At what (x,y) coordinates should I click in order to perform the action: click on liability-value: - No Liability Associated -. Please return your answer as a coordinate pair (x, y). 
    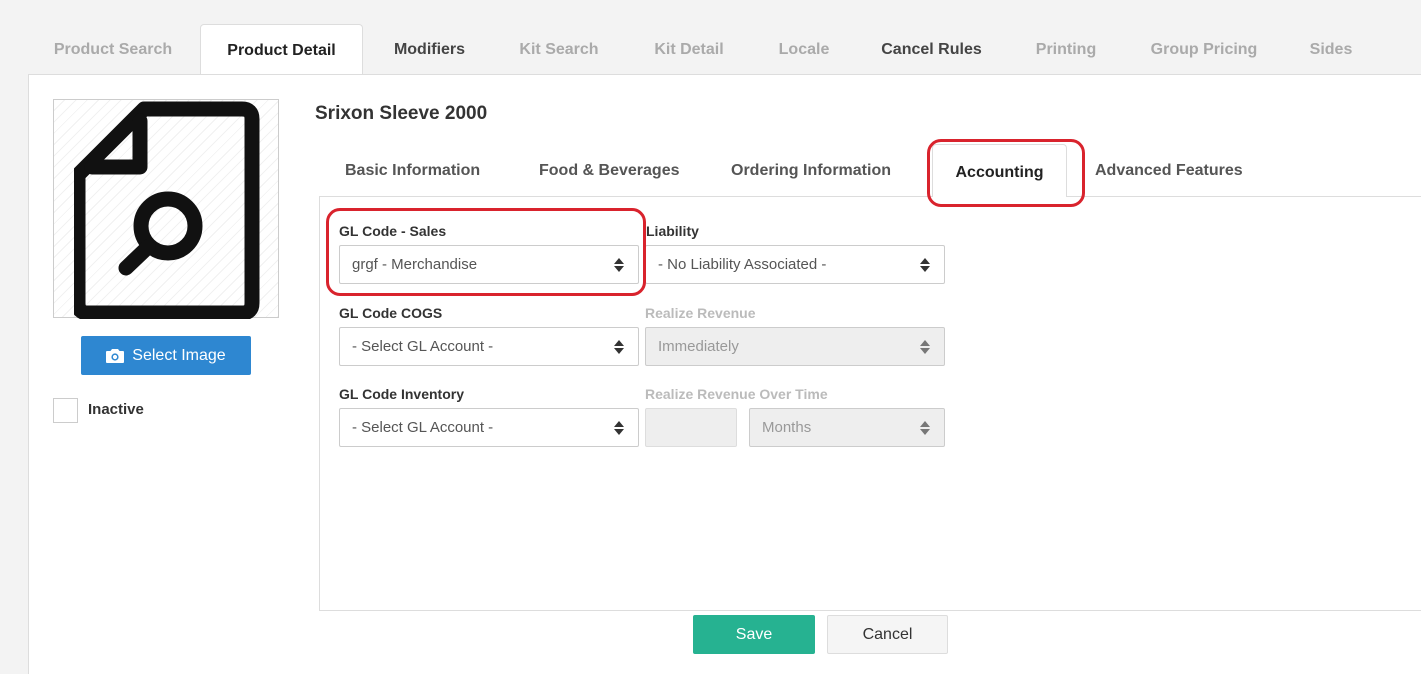
    Looking at the image, I should click on (742, 264).